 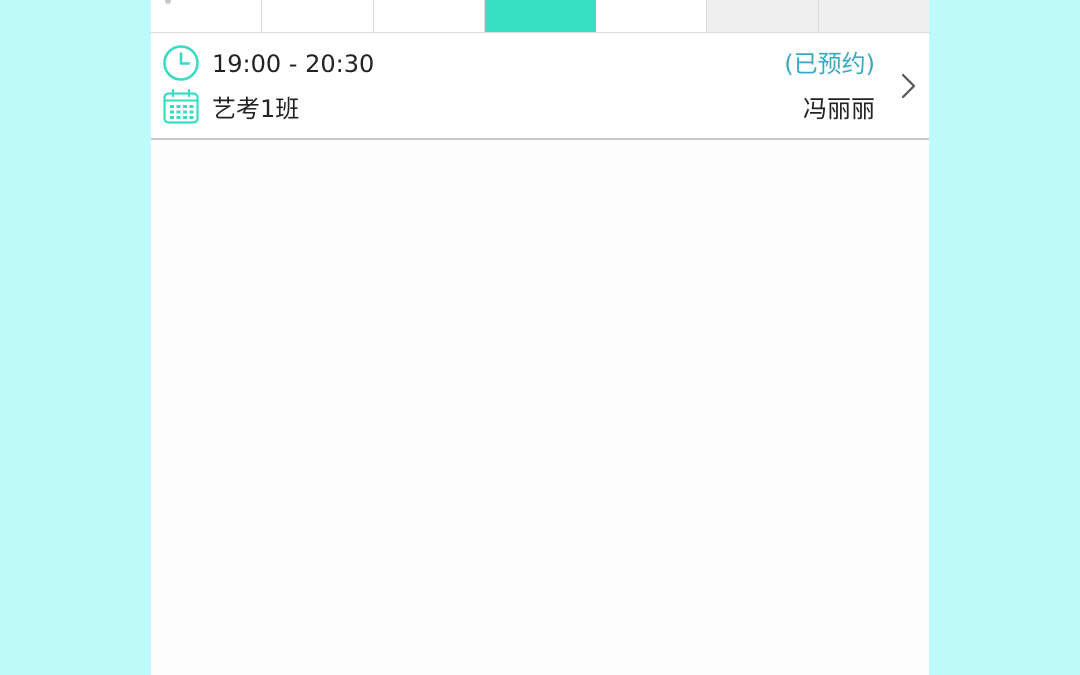 I want to click on day-cell-selected, so click(x=540, y=16).